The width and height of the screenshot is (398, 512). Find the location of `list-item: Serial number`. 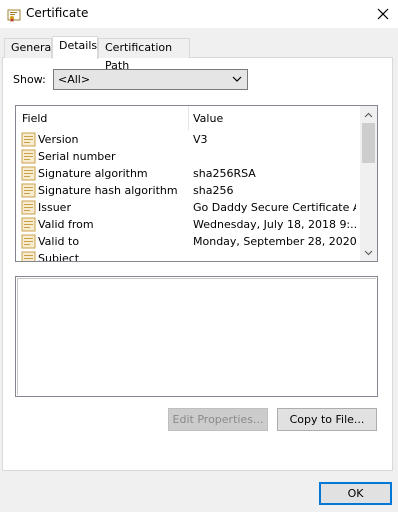

list-item: Serial number is located at coordinates (188, 156).